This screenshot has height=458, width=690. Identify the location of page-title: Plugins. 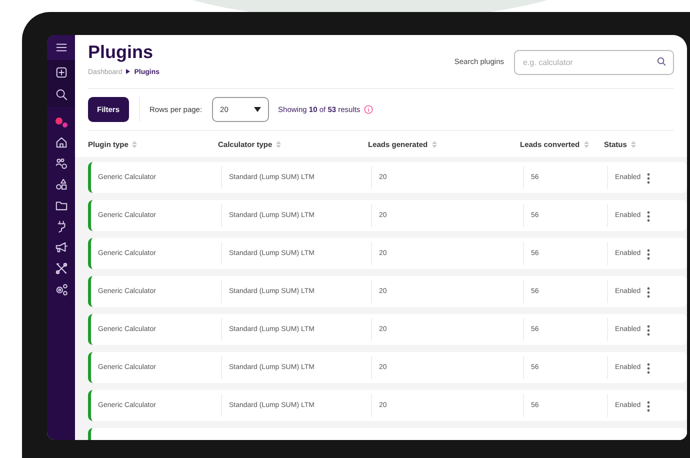
(121, 53).